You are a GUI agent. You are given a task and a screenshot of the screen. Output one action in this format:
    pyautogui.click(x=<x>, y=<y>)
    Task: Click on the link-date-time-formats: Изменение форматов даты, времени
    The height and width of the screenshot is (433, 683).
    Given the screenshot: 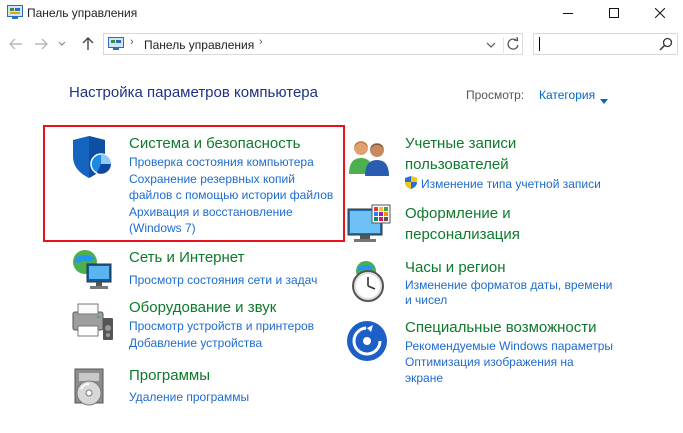 What is the action you would take?
    pyautogui.click(x=509, y=285)
    